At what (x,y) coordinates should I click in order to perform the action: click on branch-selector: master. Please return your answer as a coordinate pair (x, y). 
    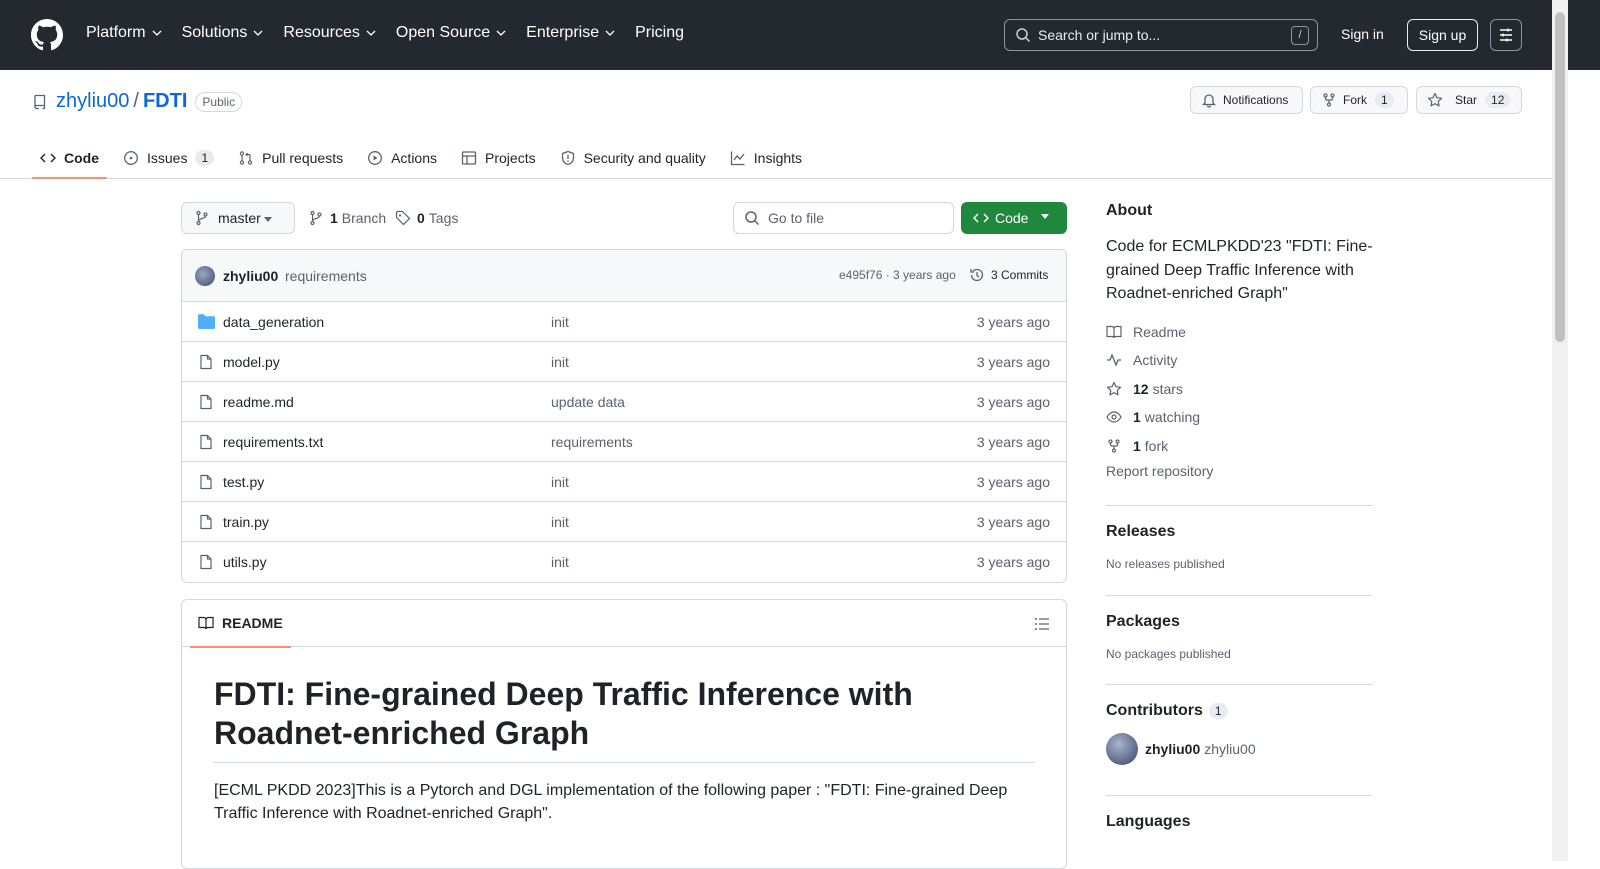
    Looking at the image, I should click on (238, 218).